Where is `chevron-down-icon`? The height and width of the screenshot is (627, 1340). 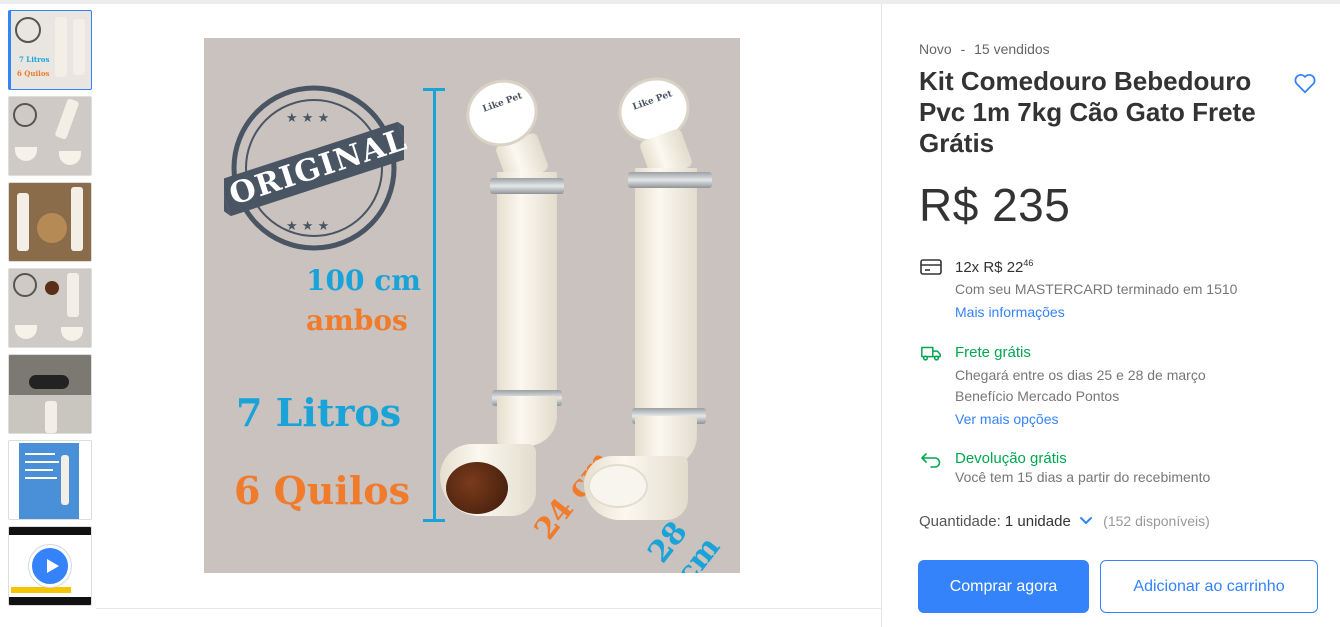 chevron-down-icon is located at coordinates (1086, 521).